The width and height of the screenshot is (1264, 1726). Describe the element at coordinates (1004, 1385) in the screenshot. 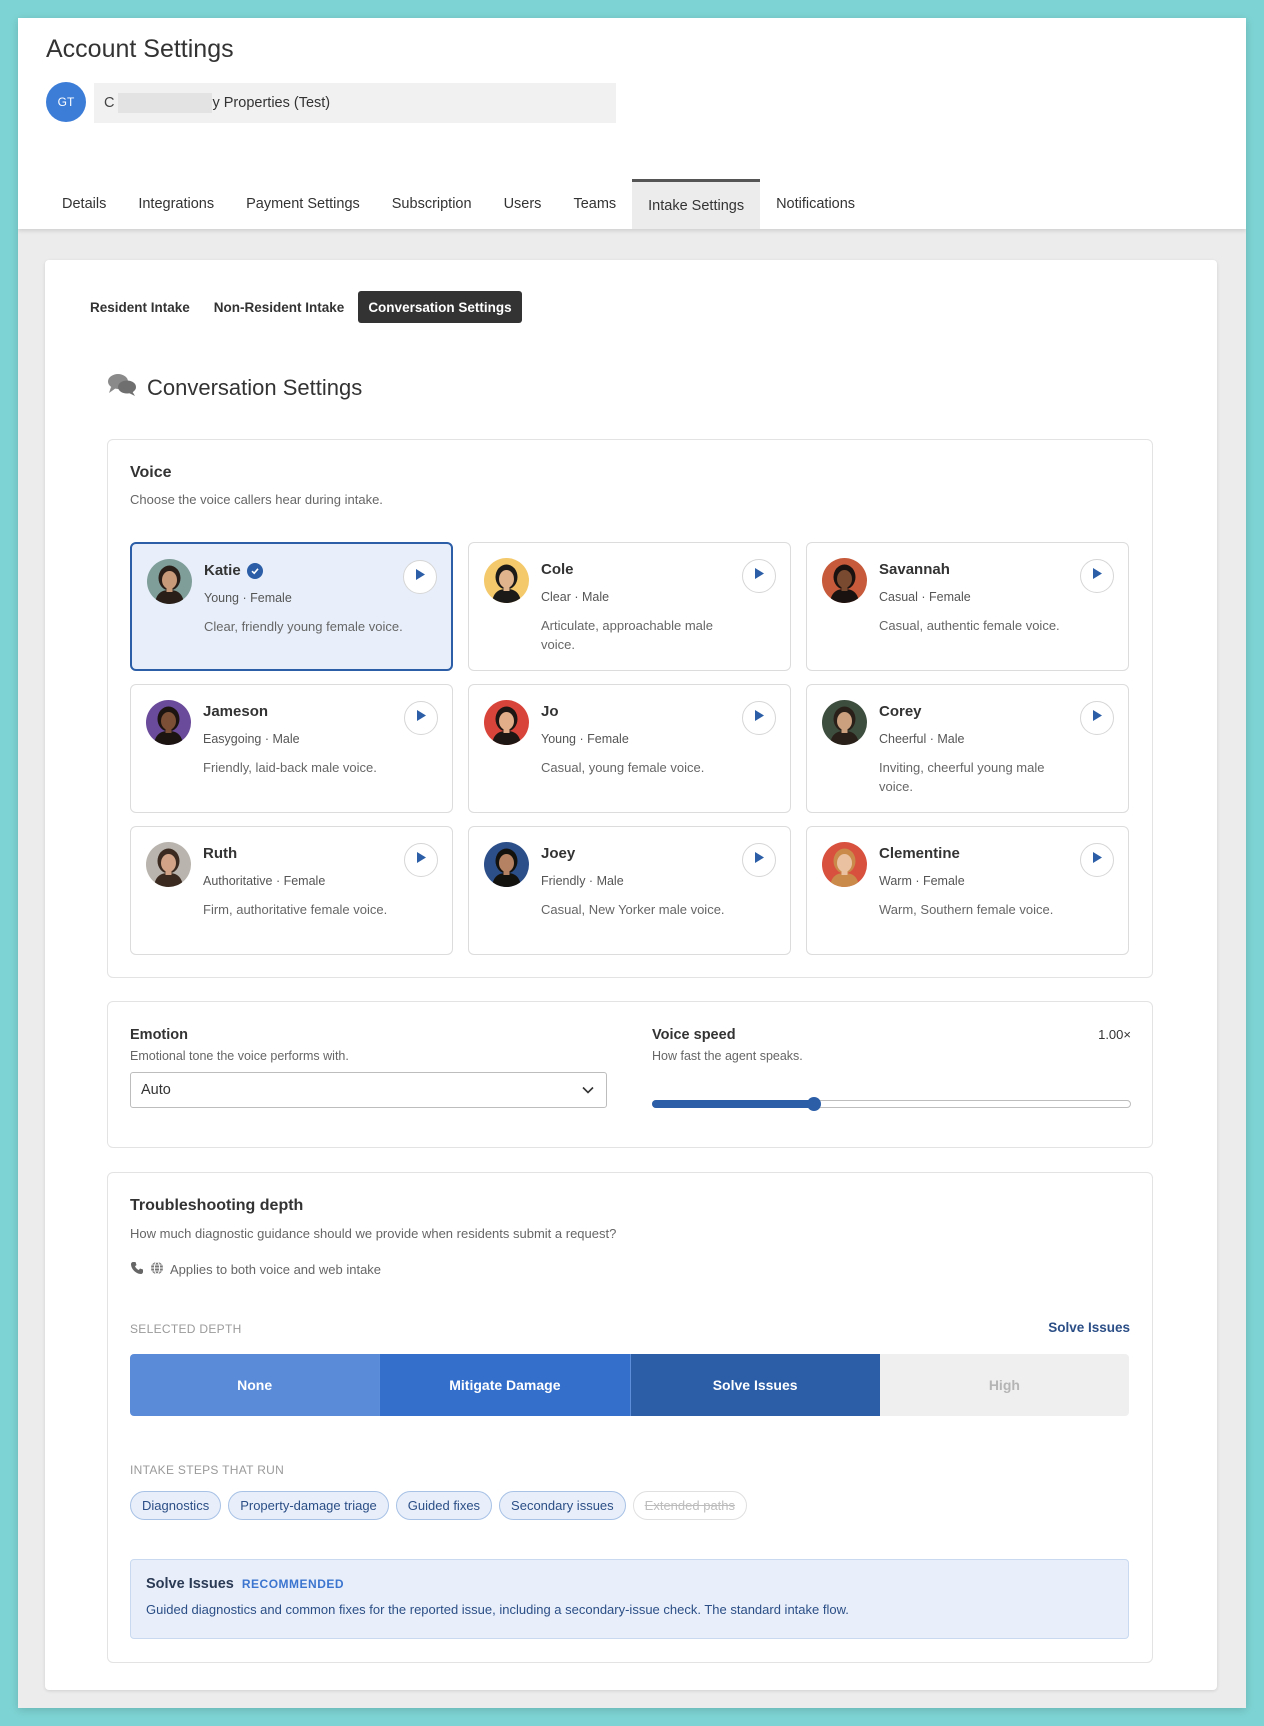

I see `depth-option-high: High` at that location.